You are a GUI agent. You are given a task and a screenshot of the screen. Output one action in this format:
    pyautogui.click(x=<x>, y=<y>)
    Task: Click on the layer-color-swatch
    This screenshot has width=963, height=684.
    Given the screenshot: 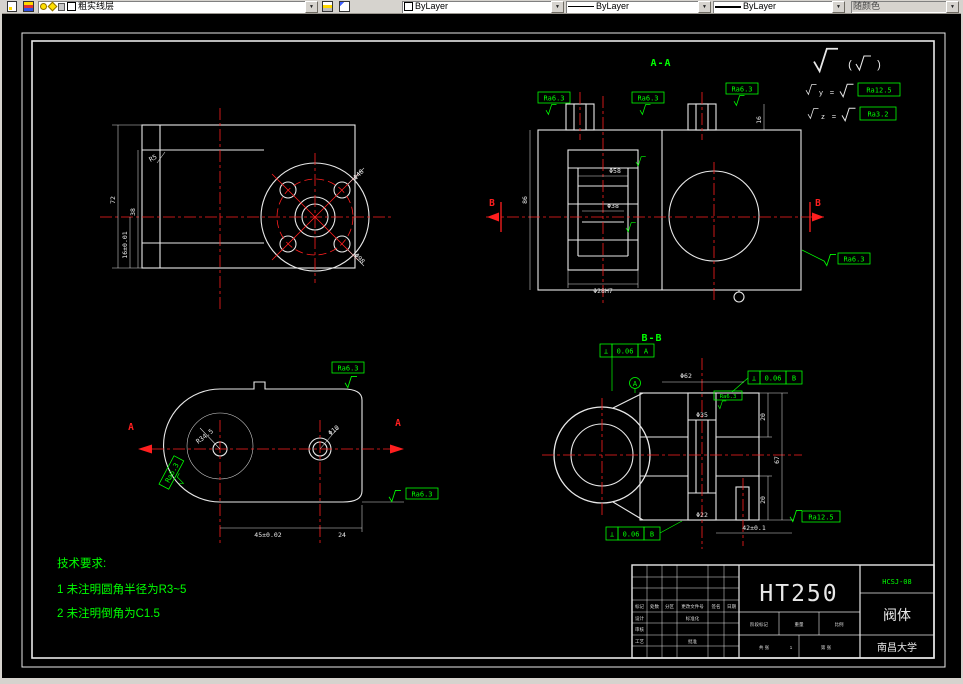 What is the action you would take?
    pyautogui.click(x=71, y=6)
    